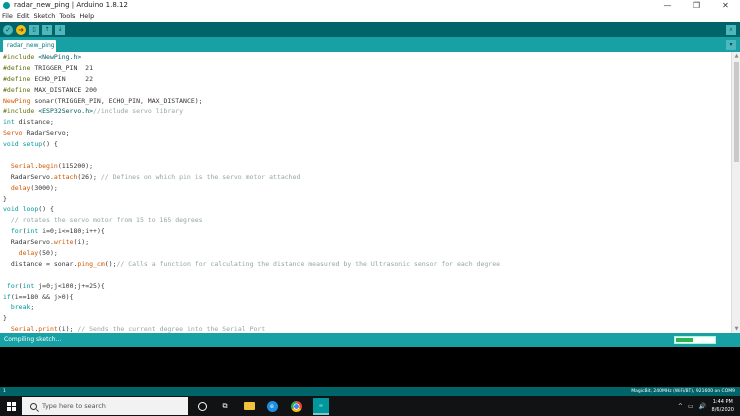 The height and width of the screenshot is (416, 740). Describe the element at coordinates (296, 406) in the screenshot. I see `chrome-button` at that location.